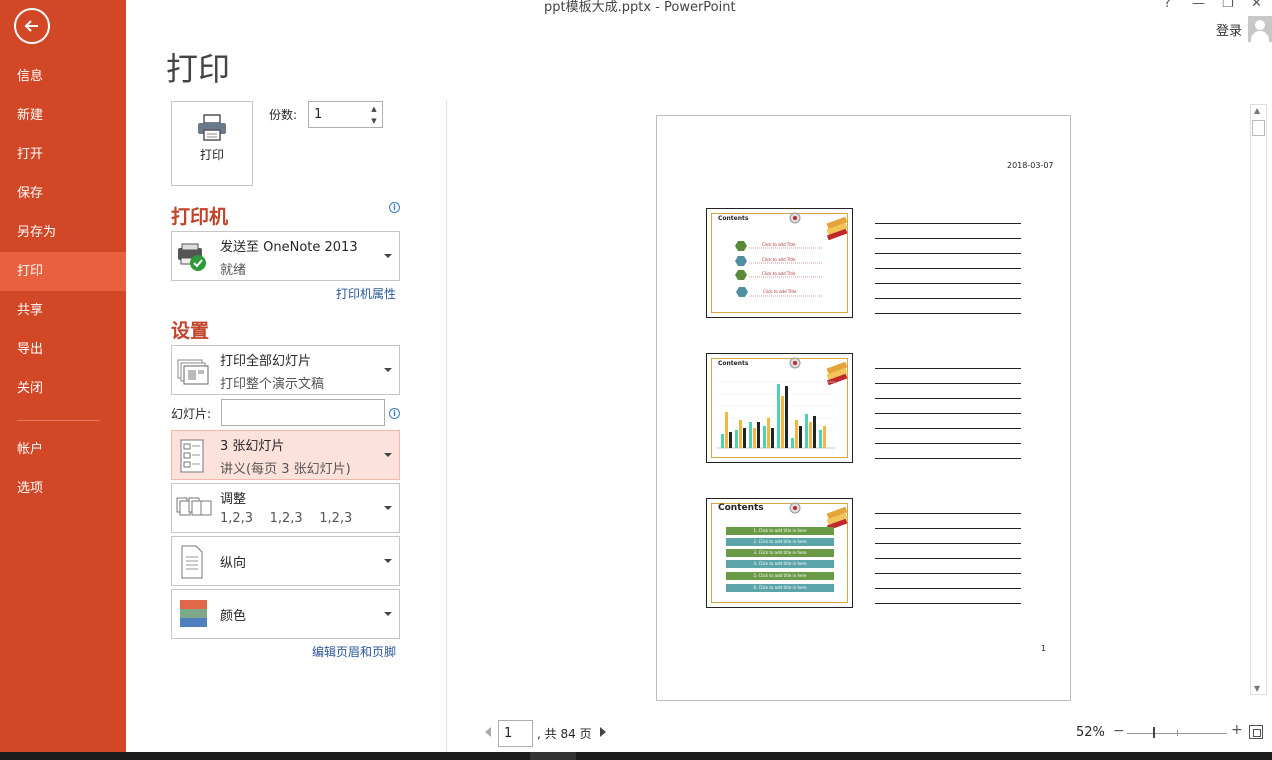  What do you see at coordinates (1090, 732) in the screenshot?
I see `zoom-percent: 52%` at bounding box center [1090, 732].